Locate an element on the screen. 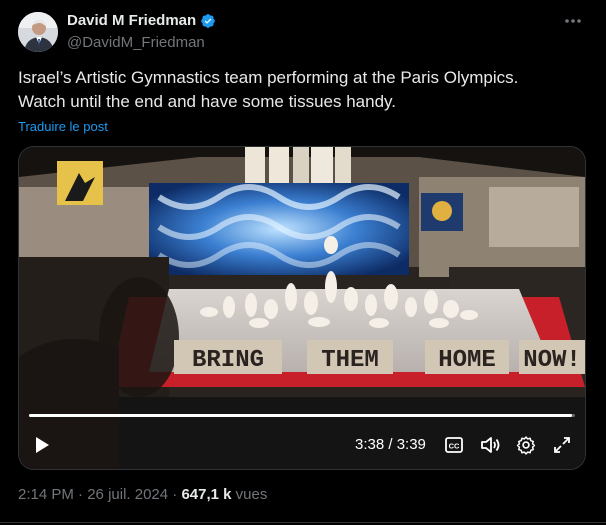  divider is located at coordinates (303, 522).